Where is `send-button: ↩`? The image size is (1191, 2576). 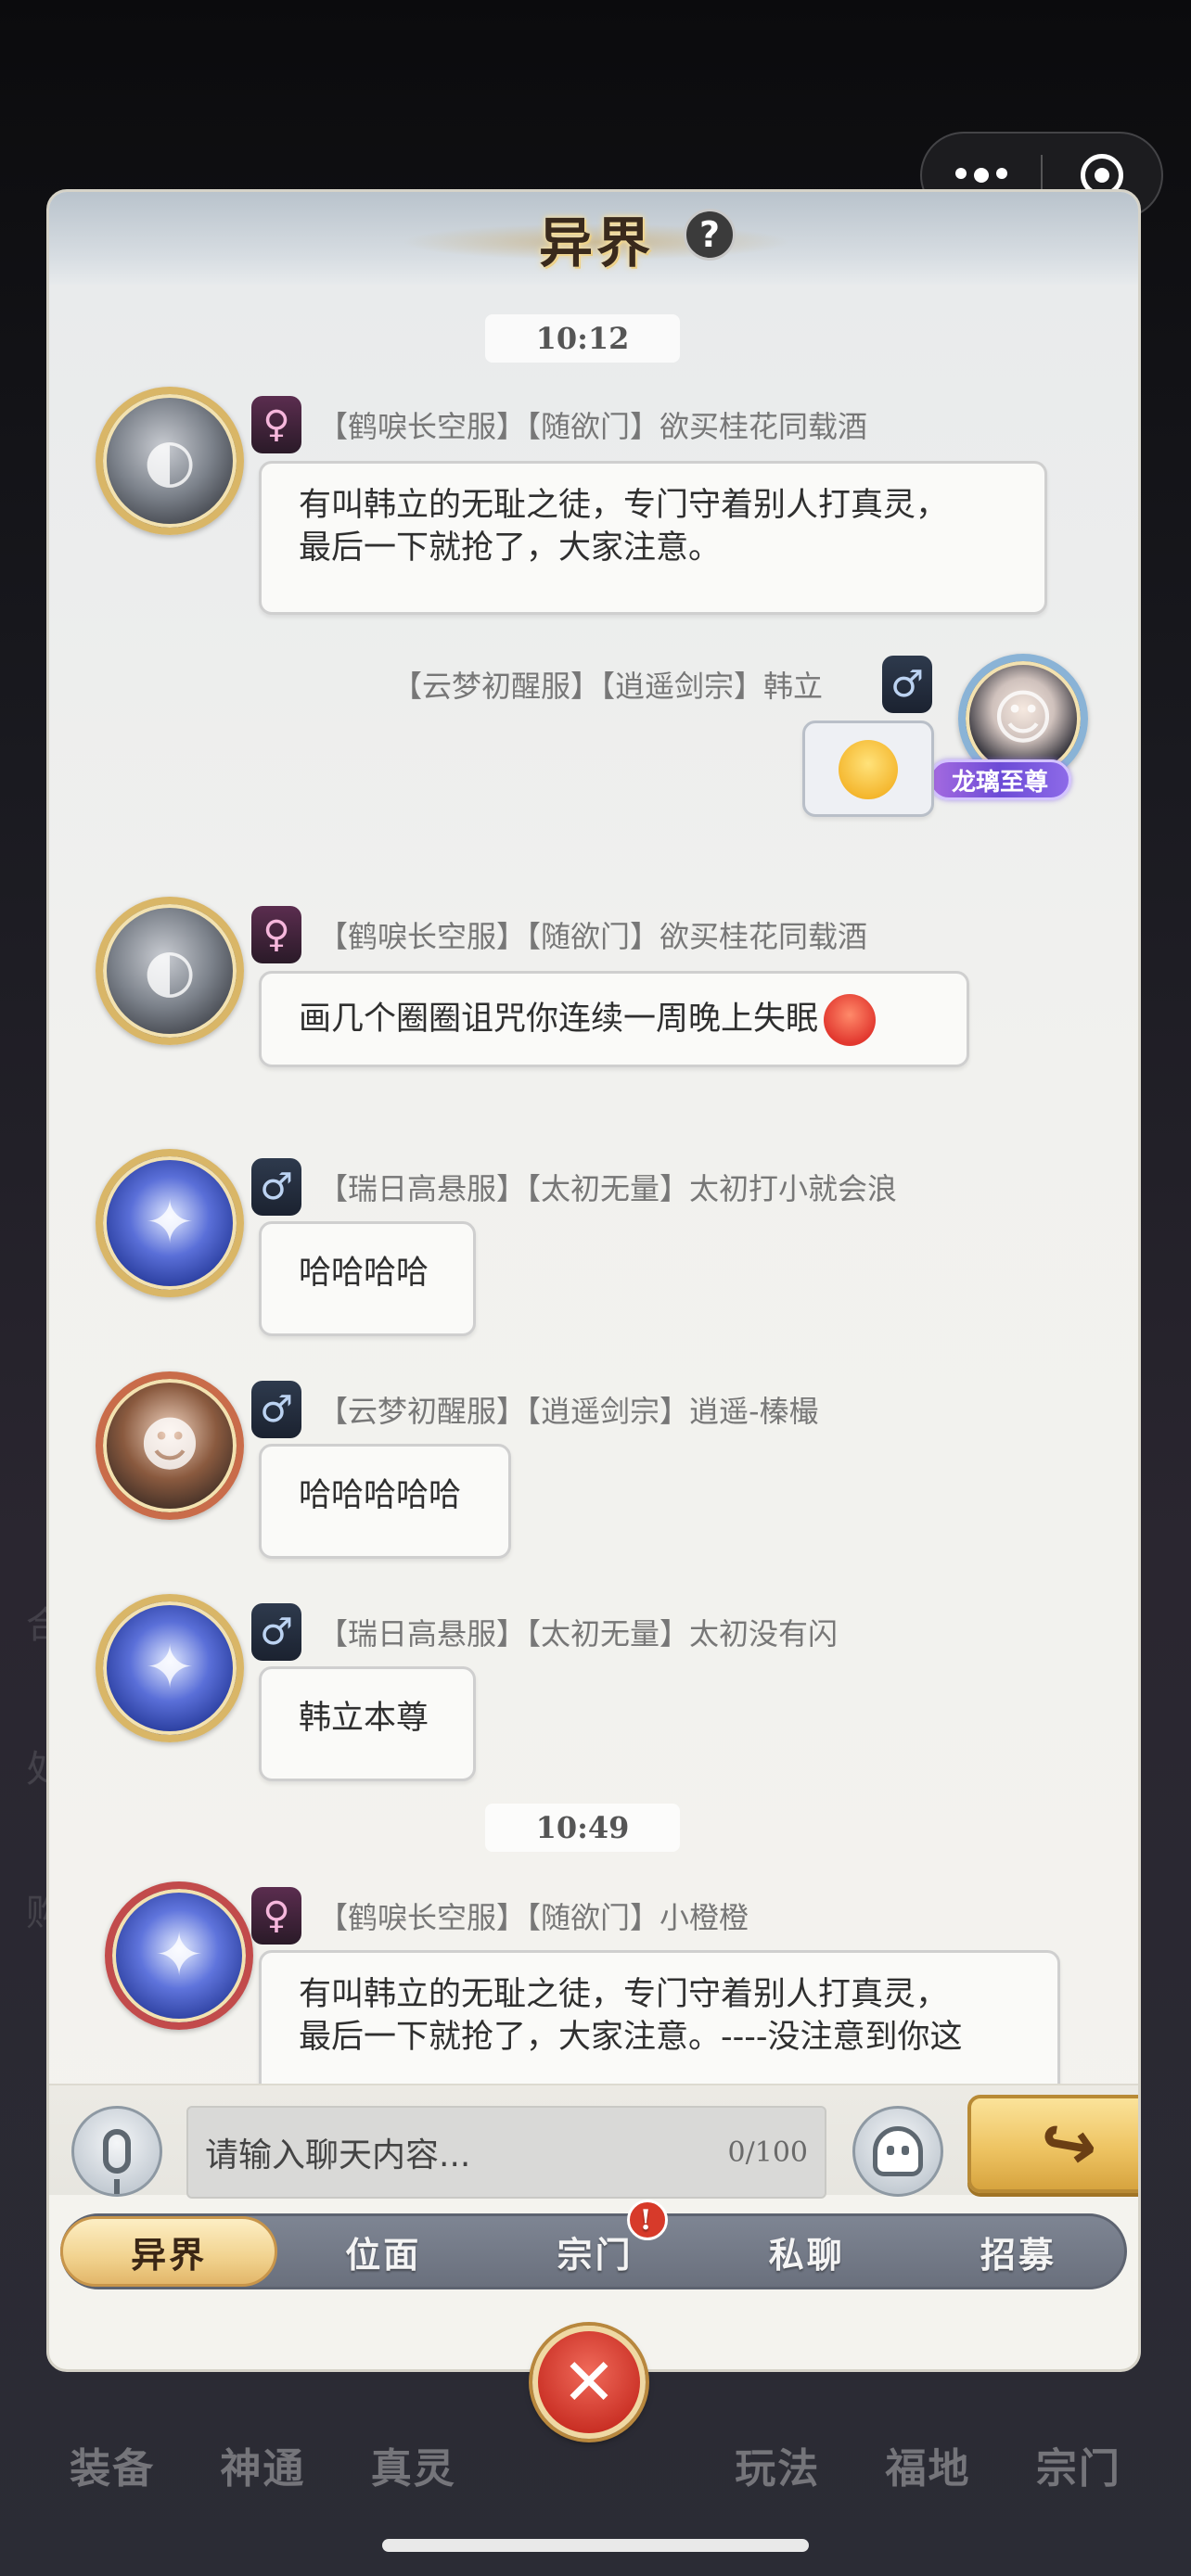 send-button: ↩ is located at coordinates (1052, 2144).